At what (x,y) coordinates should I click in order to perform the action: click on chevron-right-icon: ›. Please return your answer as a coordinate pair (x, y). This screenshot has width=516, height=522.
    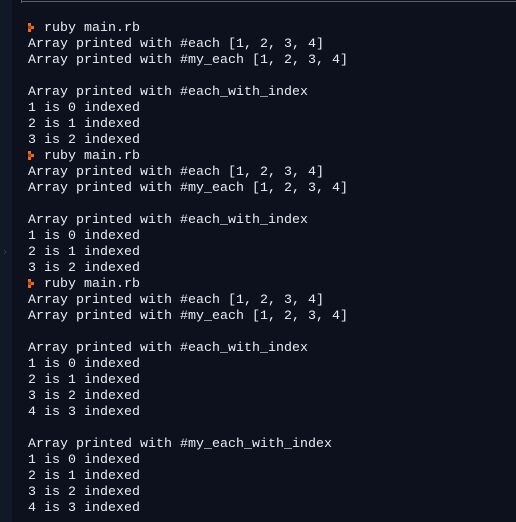
    Looking at the image, I should click on (5, 252).